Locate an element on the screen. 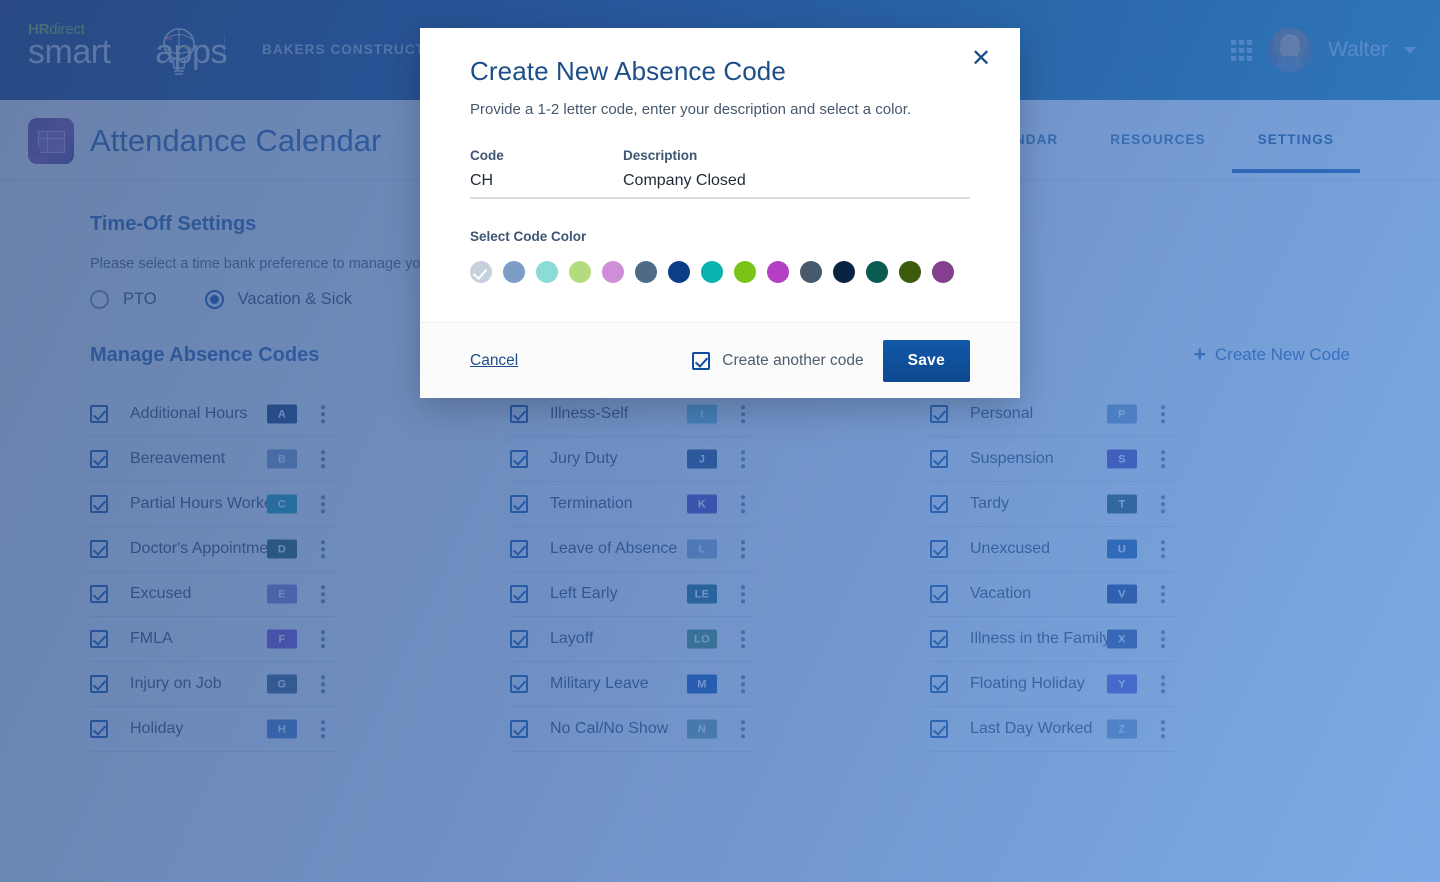 Image resolution: width=1440 pixels, height=882 pixels. code-name-label: FMLA is located at coordinates (151, 638).